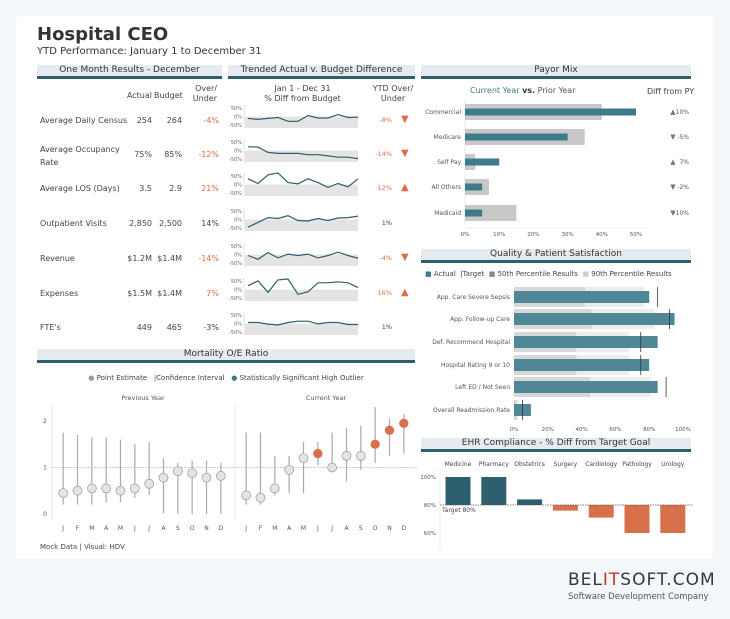  I want to click on actual-bar, so click(582, 297).